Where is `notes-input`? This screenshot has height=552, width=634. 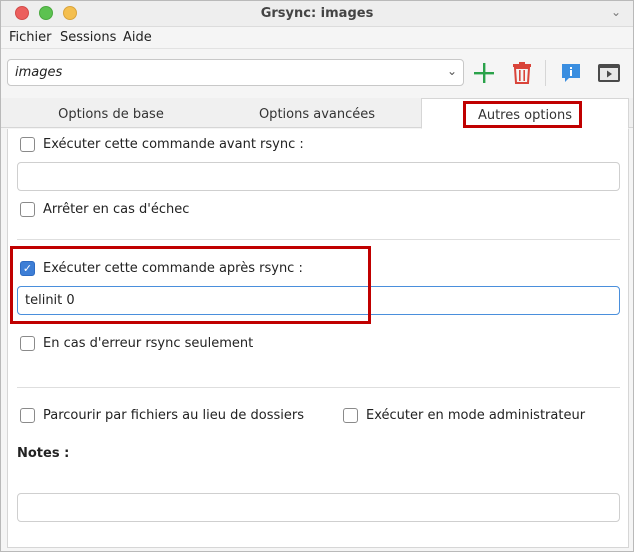
notes-input is located at coordinates (318, 507).